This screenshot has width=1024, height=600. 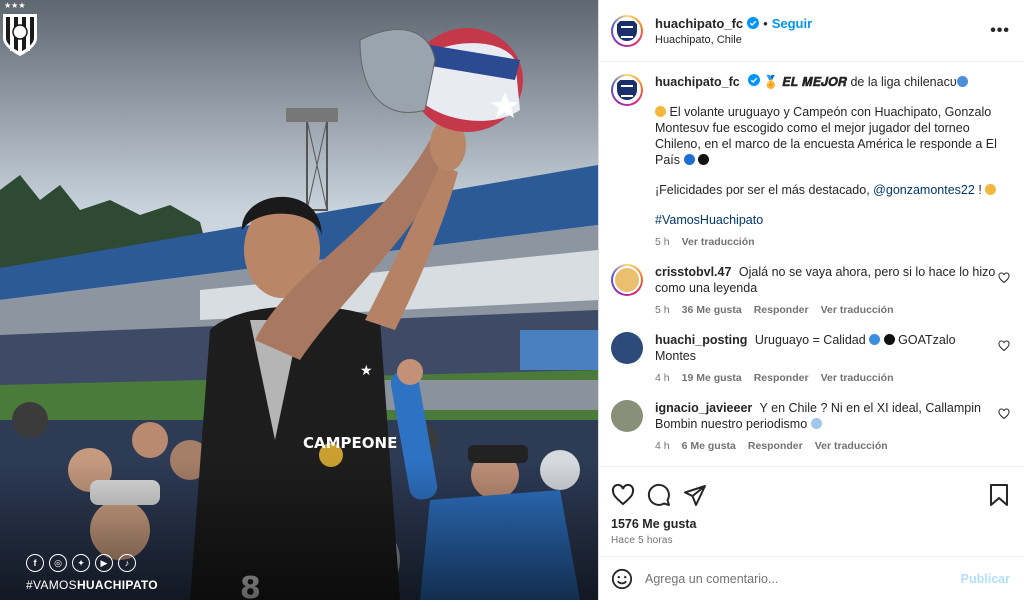 What do you see at coordinates (889, 339) in the screenshot?
I see `black-heart-emoji-icon` at bounding box center [889, 339].